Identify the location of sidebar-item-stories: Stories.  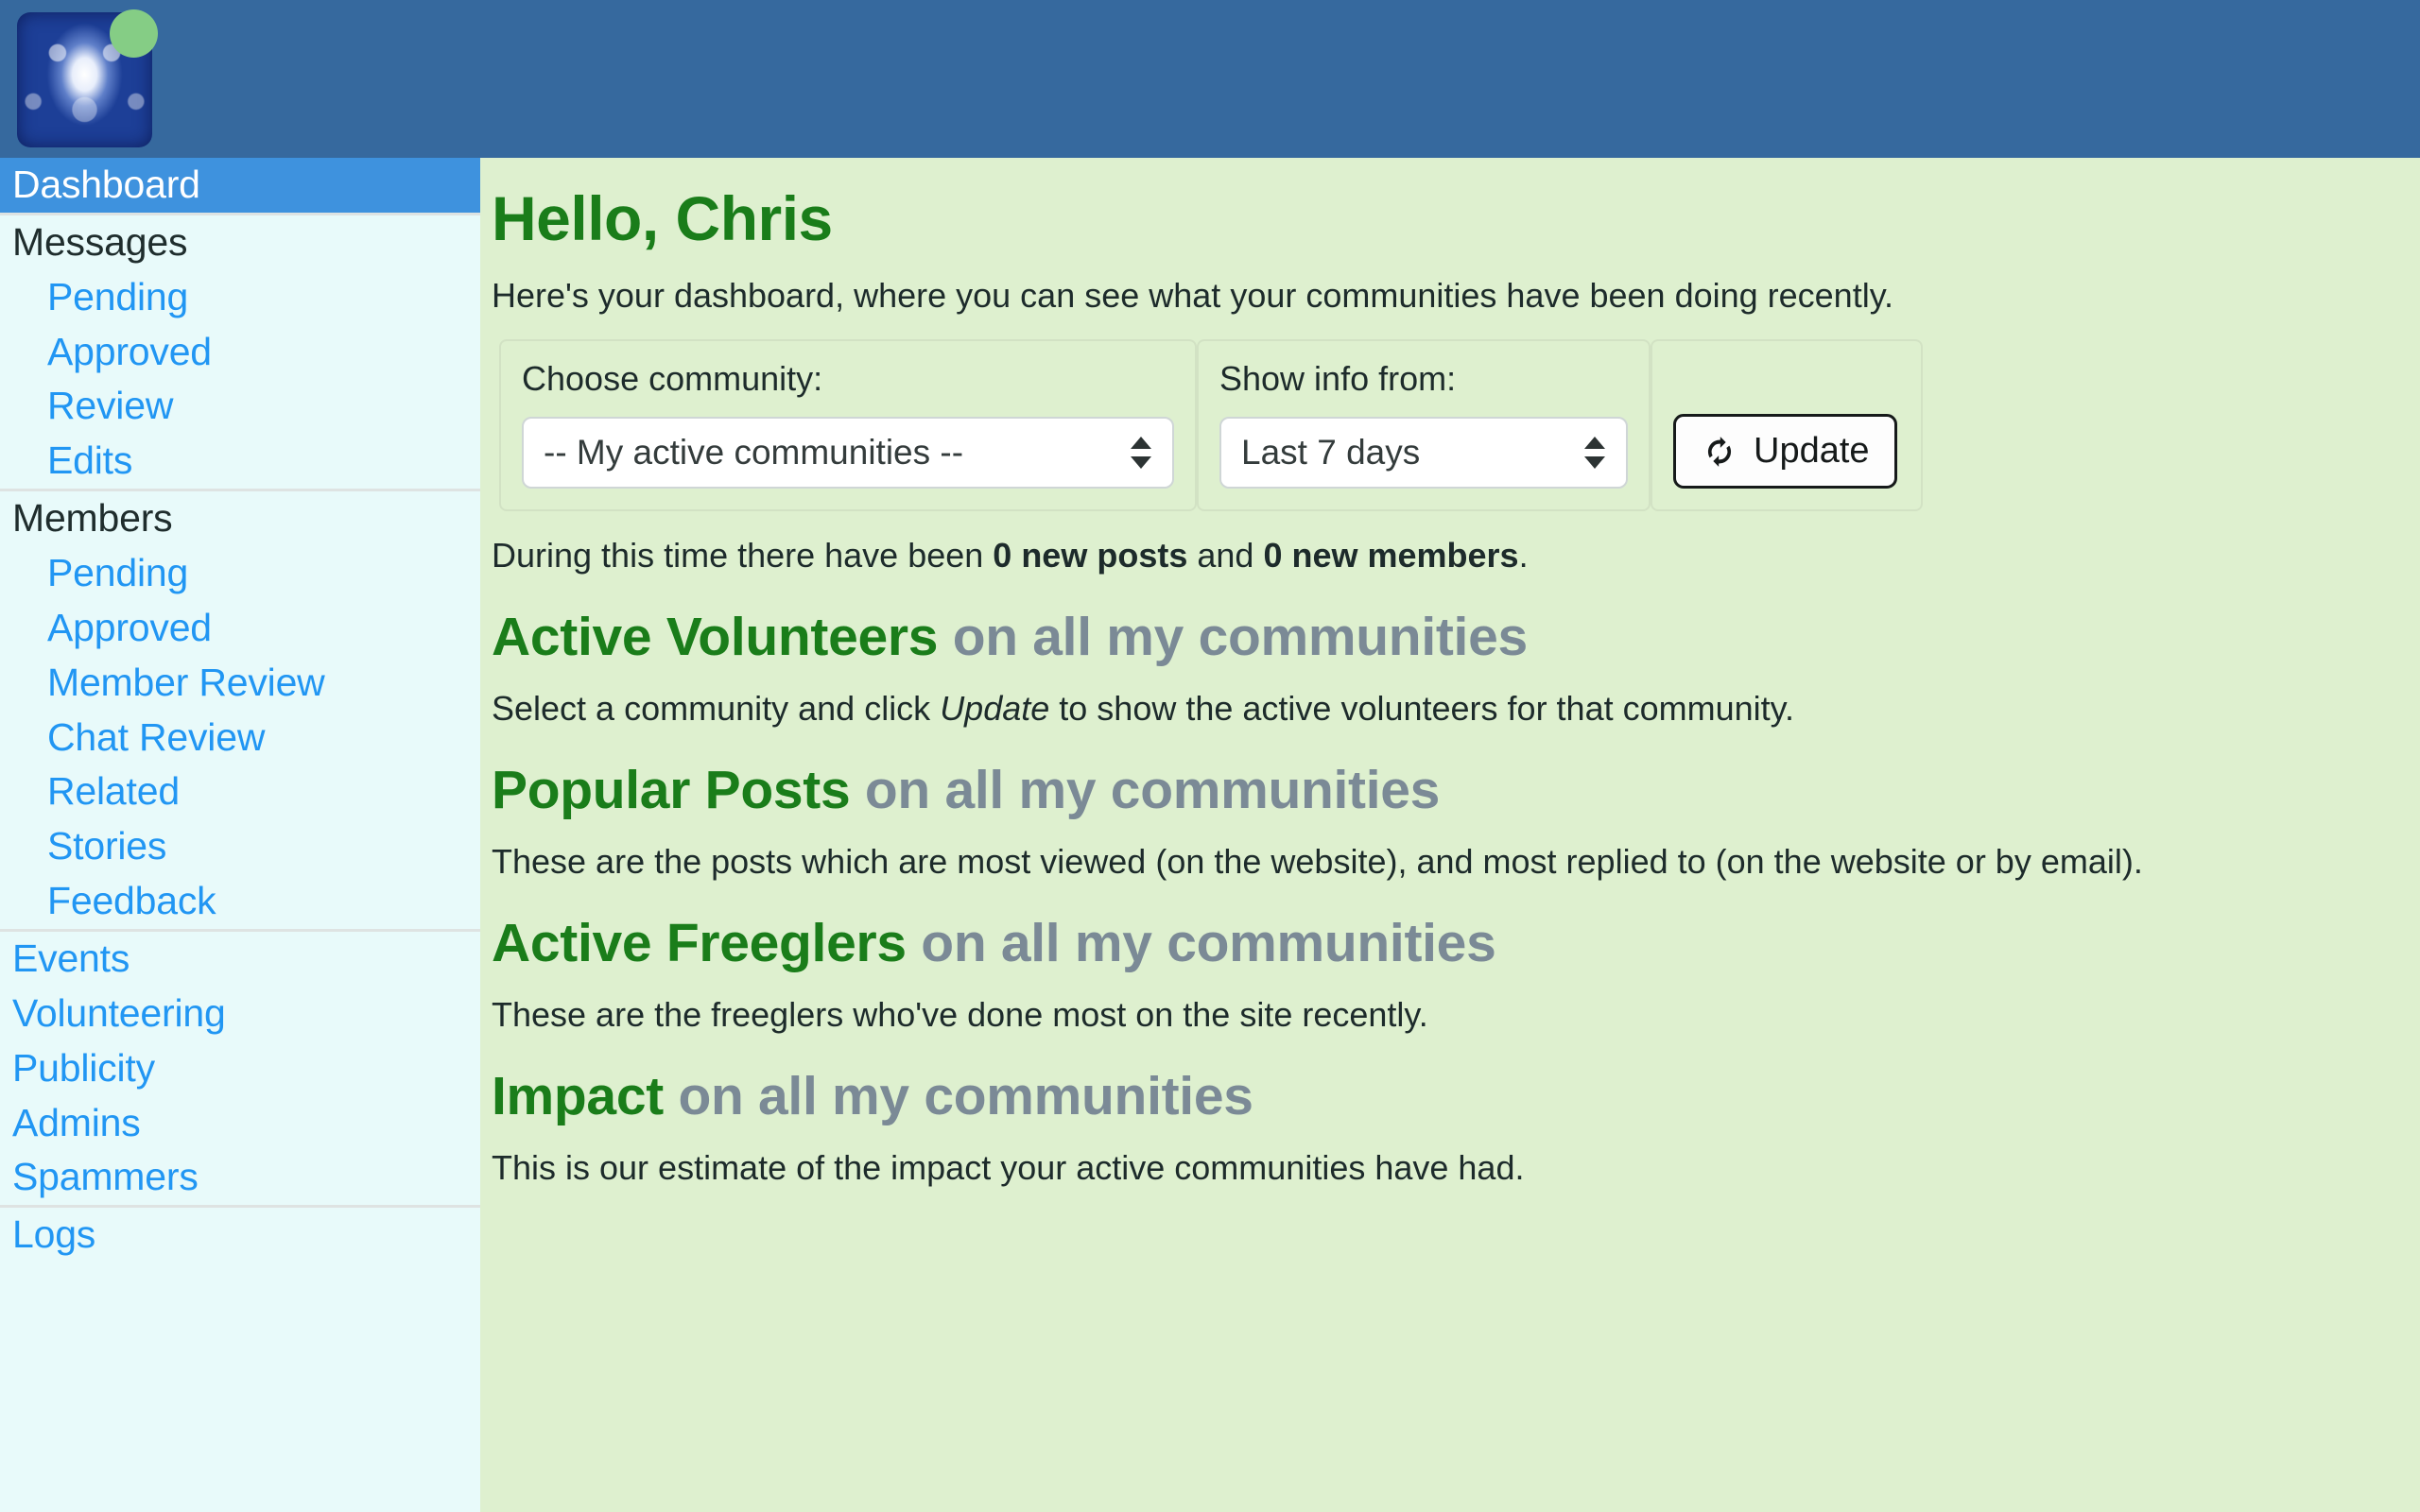
(240, 846).